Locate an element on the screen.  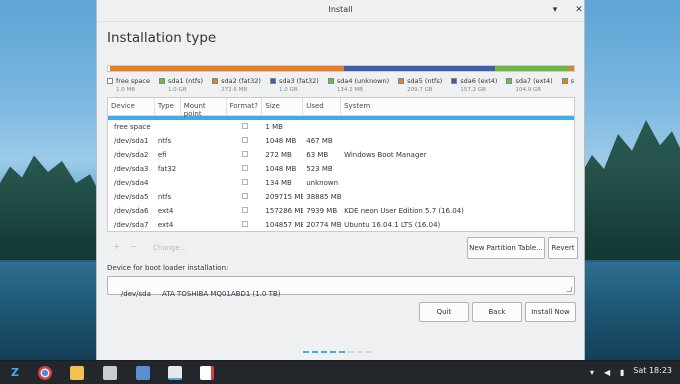
cell-used: 523 MB is located at coordinates (319, 169).